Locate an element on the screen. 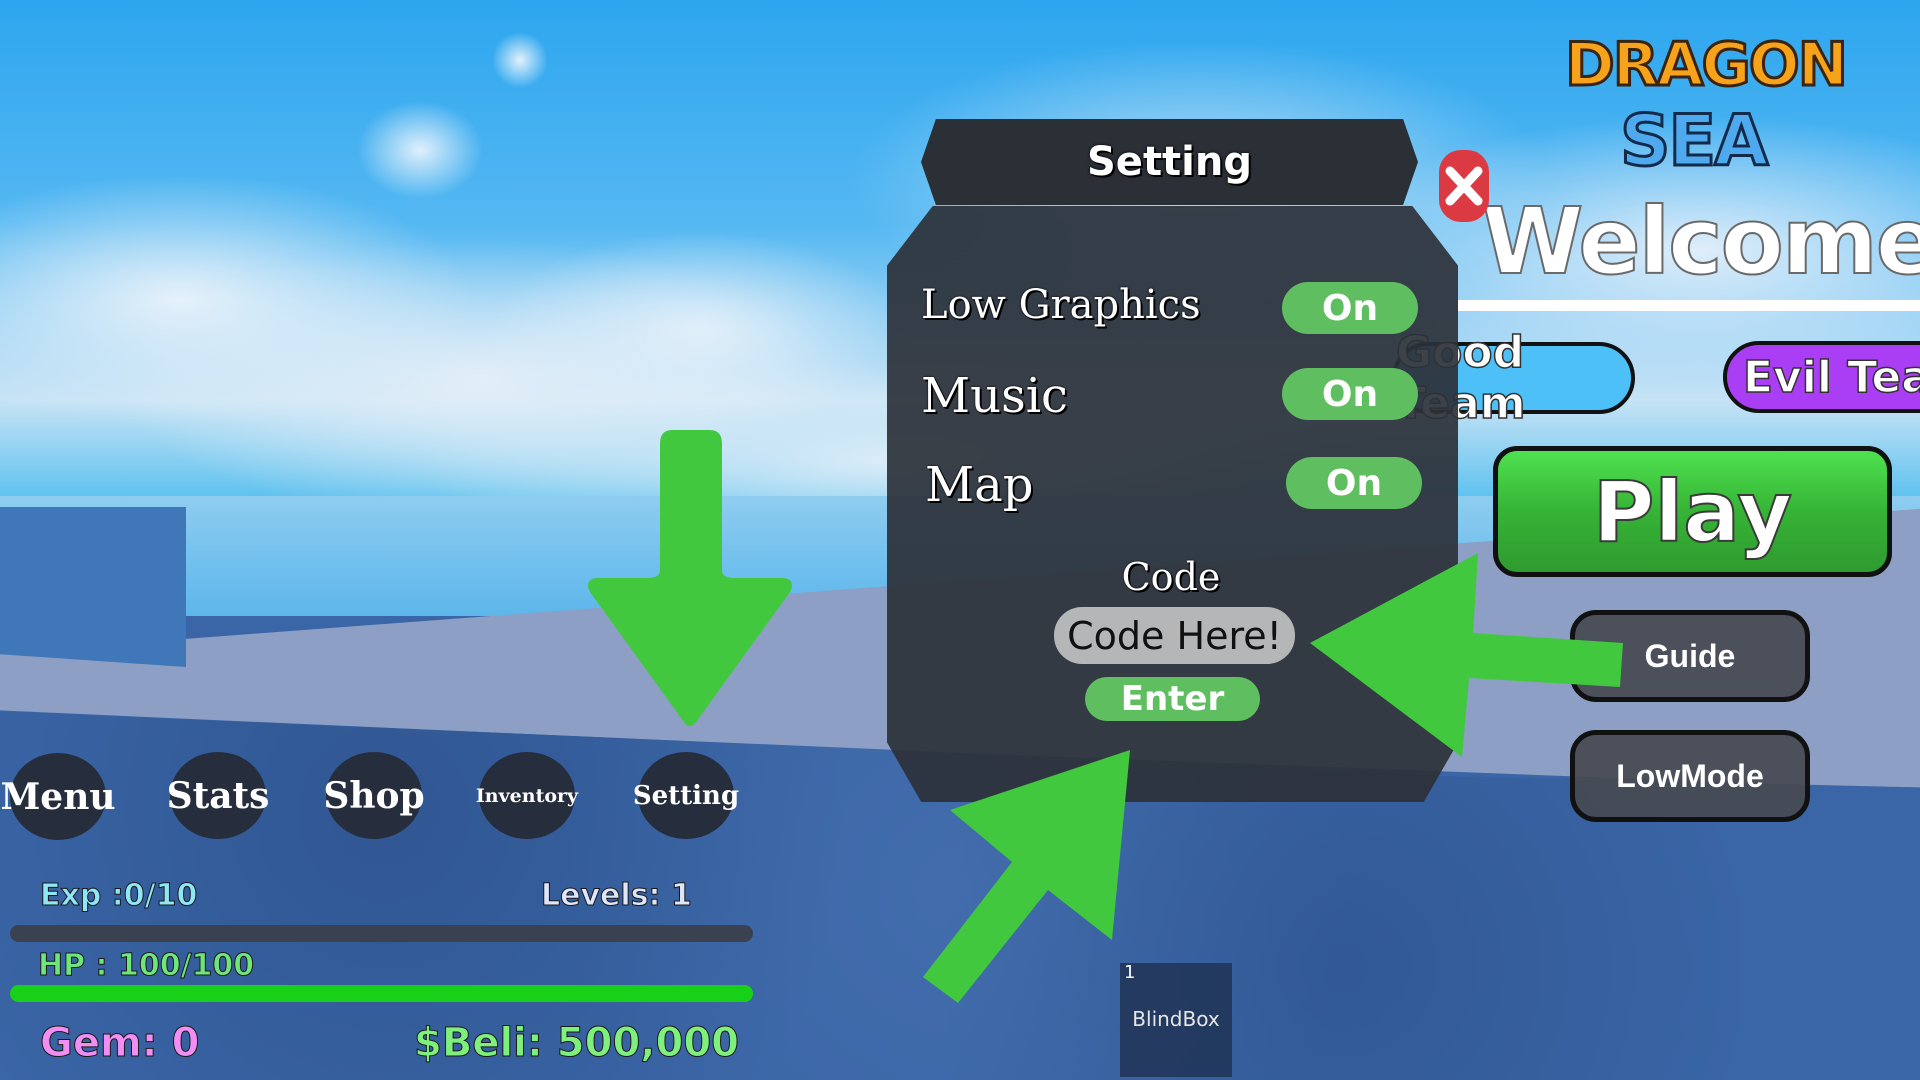 The height and width of the screenshot is (1080, 1920). evil-team-label: Evil Team is located at coordinates (1831, 377).